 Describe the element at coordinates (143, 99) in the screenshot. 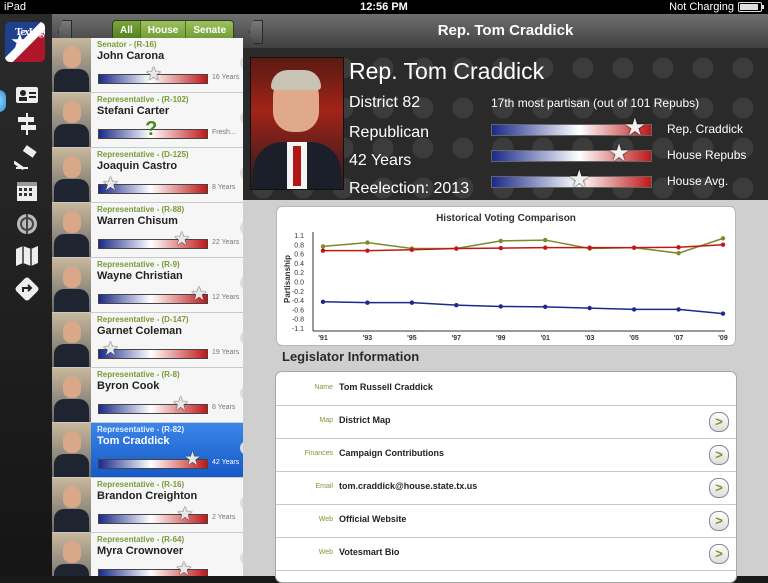

I see `legislator-meta: Representative - (R-102)` at that location.